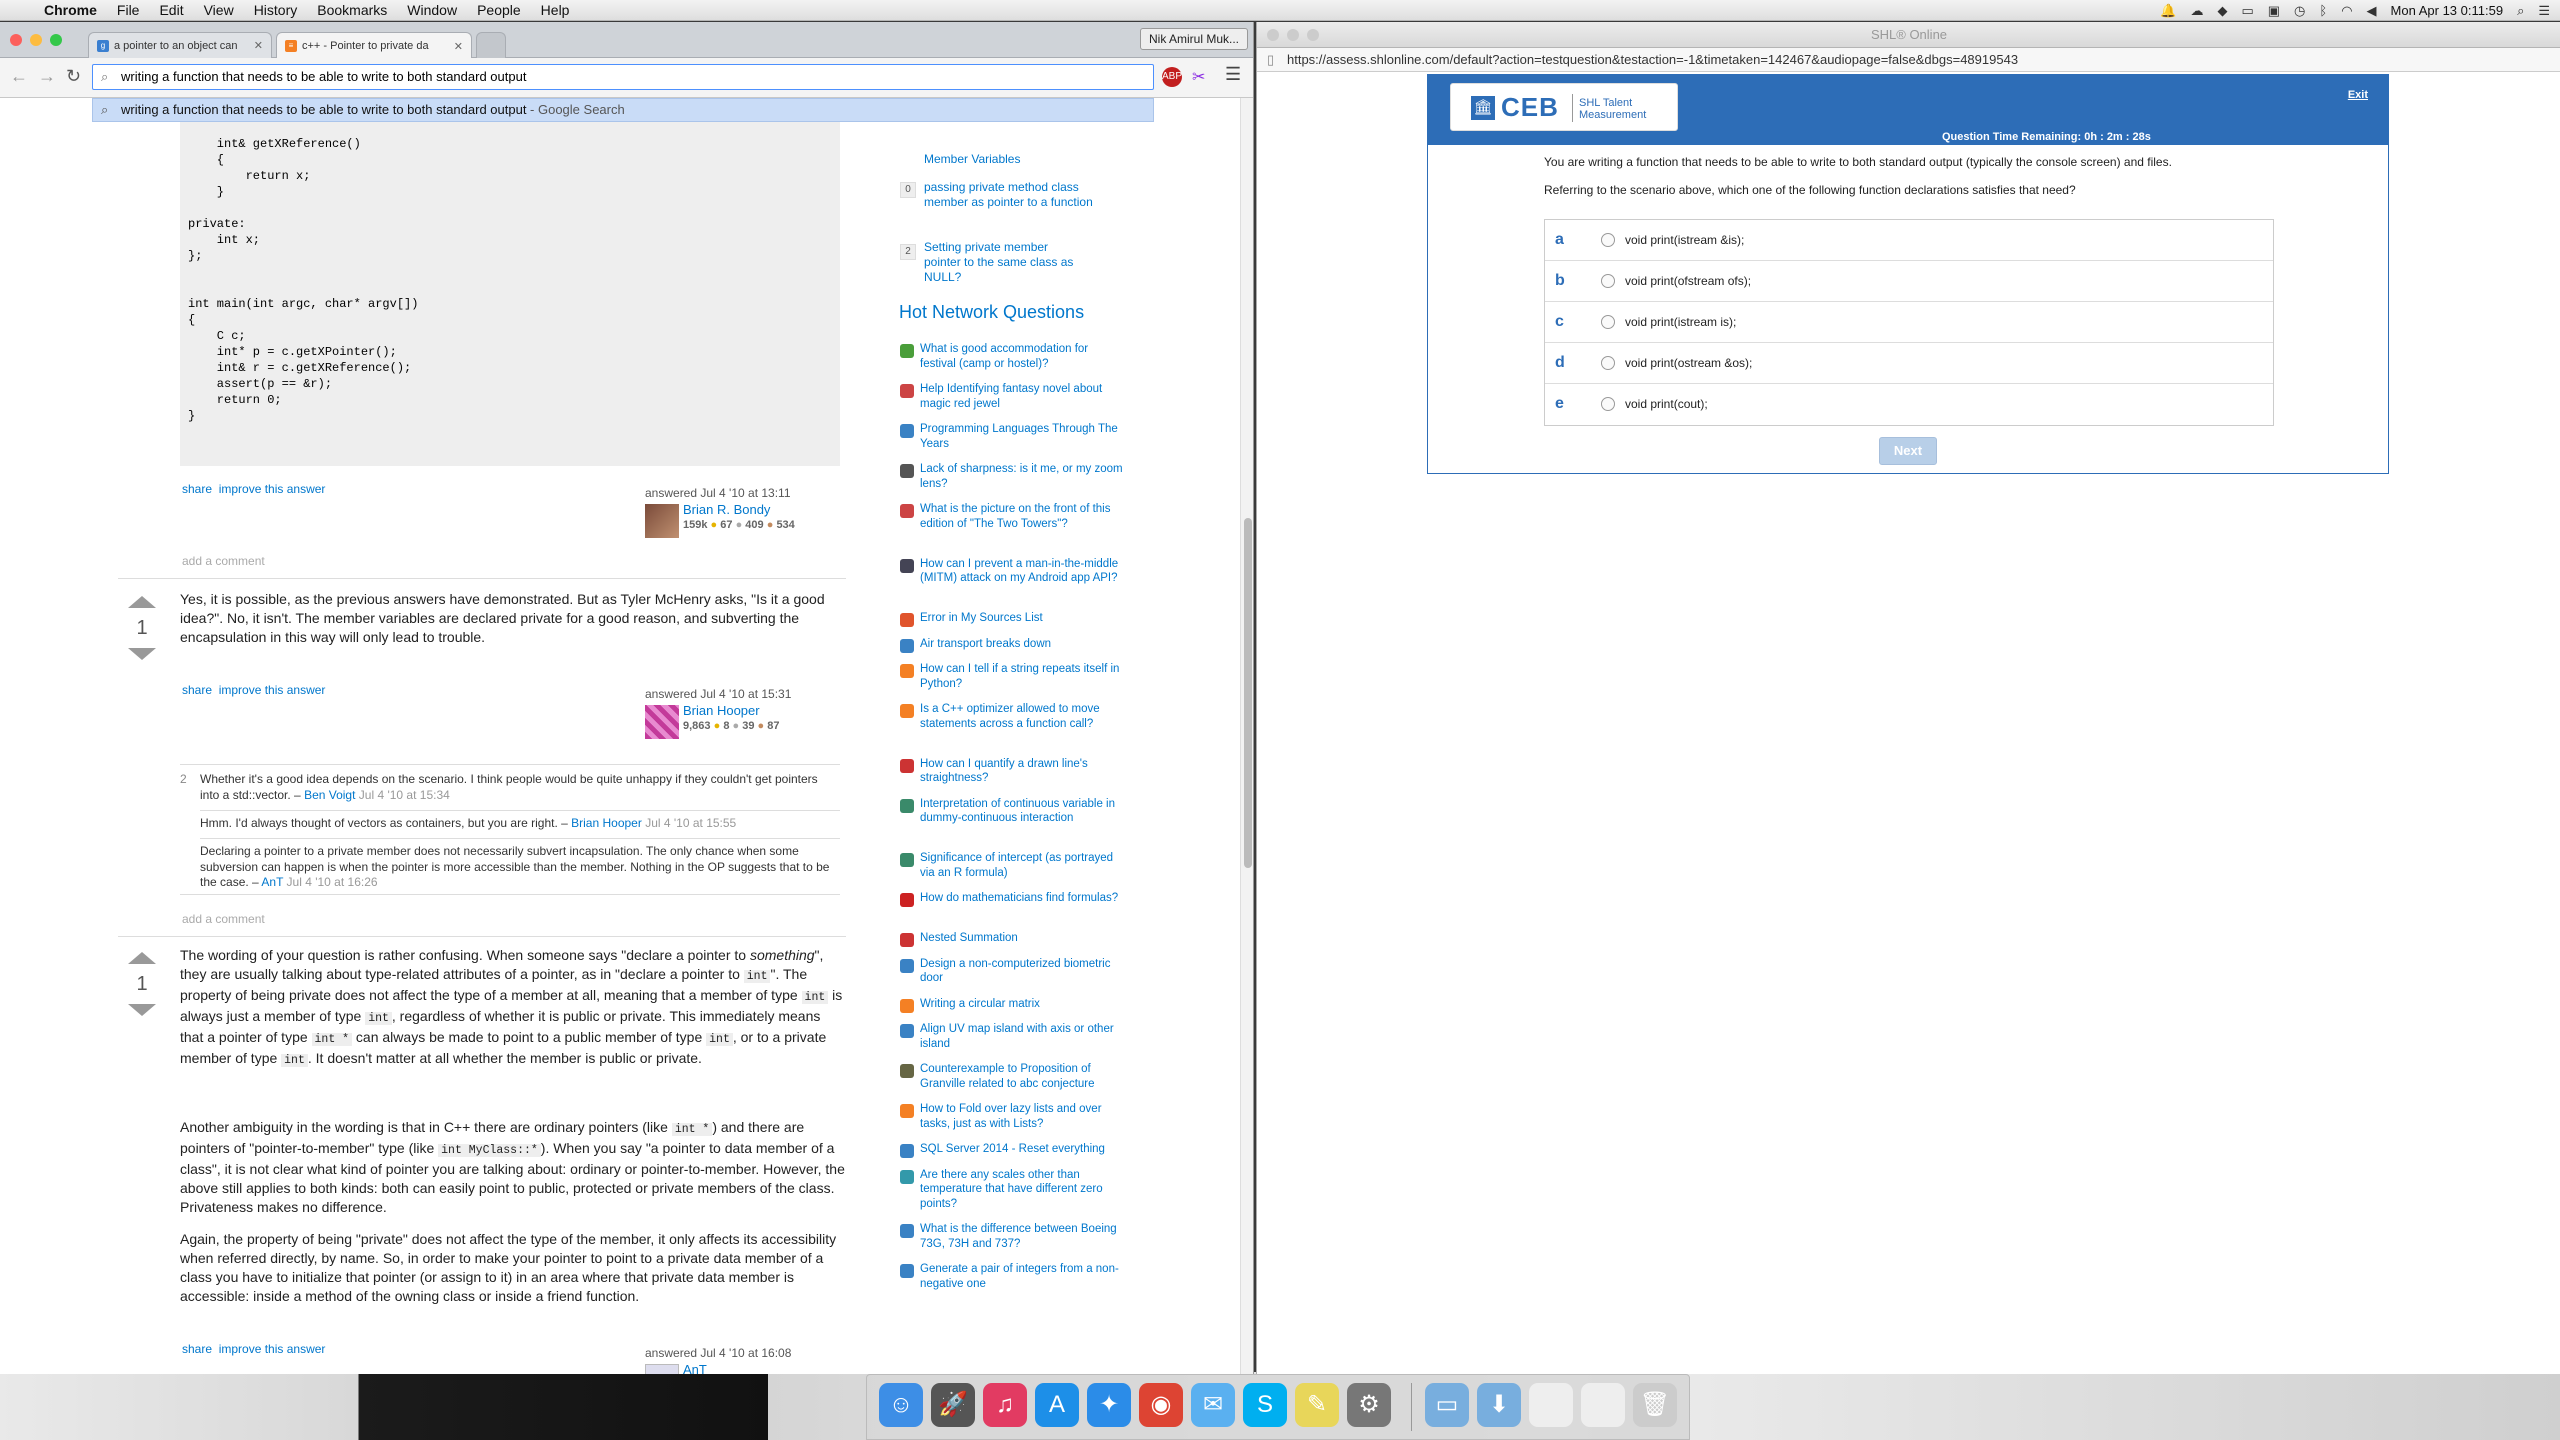  Describe the element at coordinates (1909, 363) in the screenshot. I see `option-d: d void print(ostream &os);` at that location.